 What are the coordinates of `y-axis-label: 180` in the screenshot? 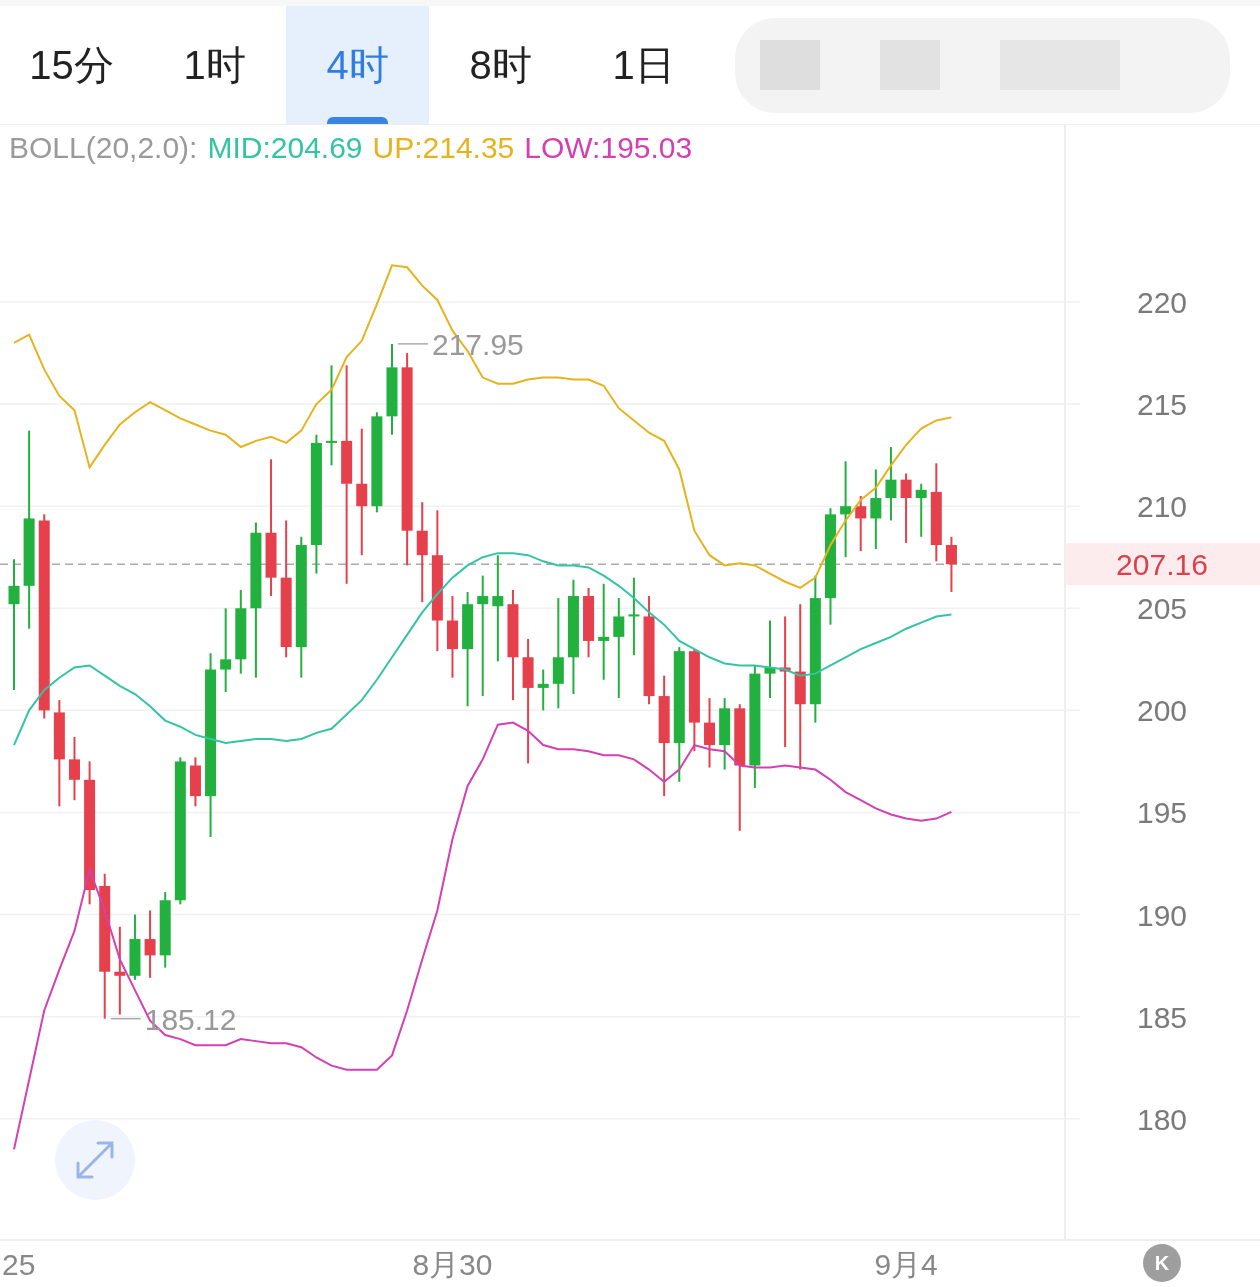 It's located at (1162, 1119).